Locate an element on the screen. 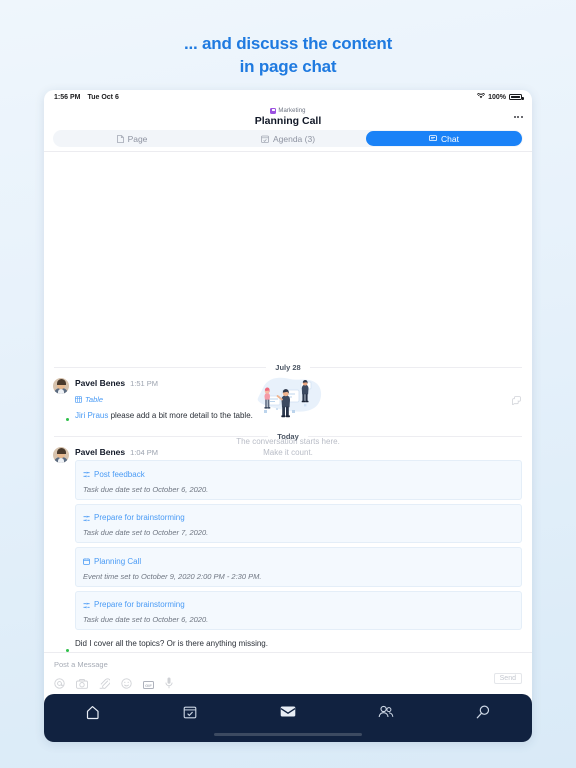 The height and width of the screenshot is (768, 576). camera-icon is located at coordinates (82, 685).